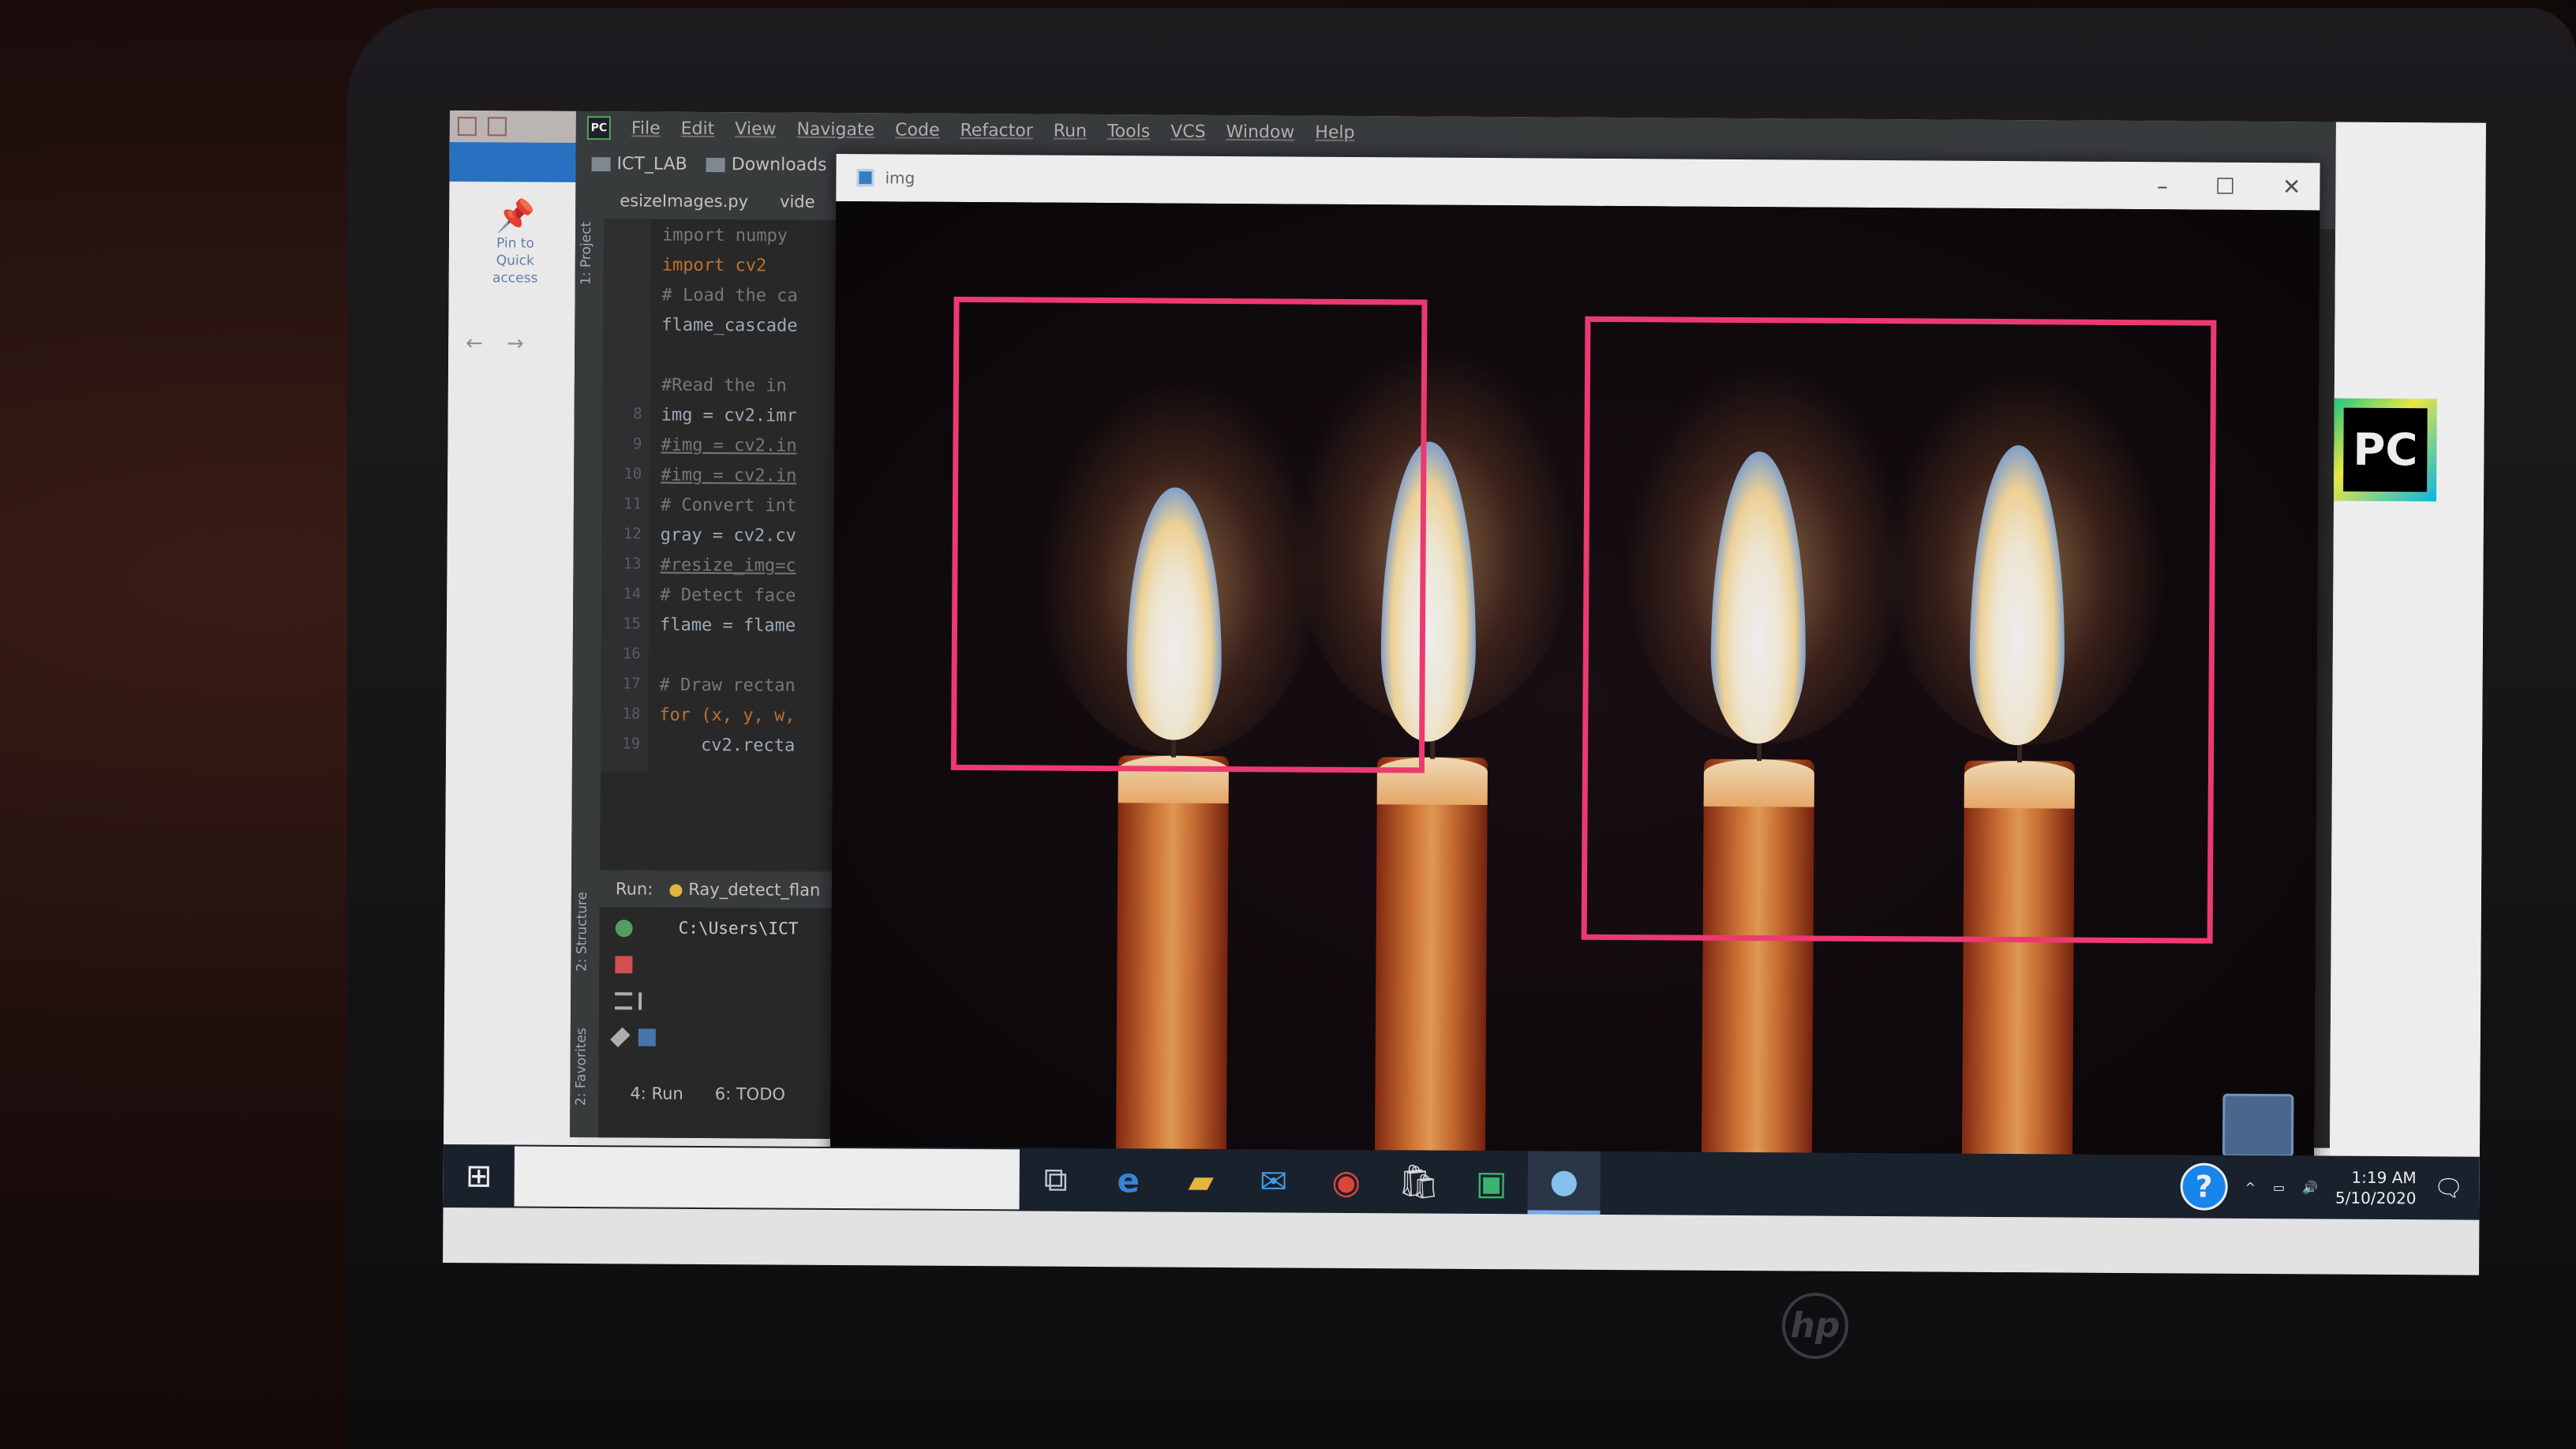  Describe the element at coordinates (900, 178) in the screenshot. I see `image-window-title: img` at that location.